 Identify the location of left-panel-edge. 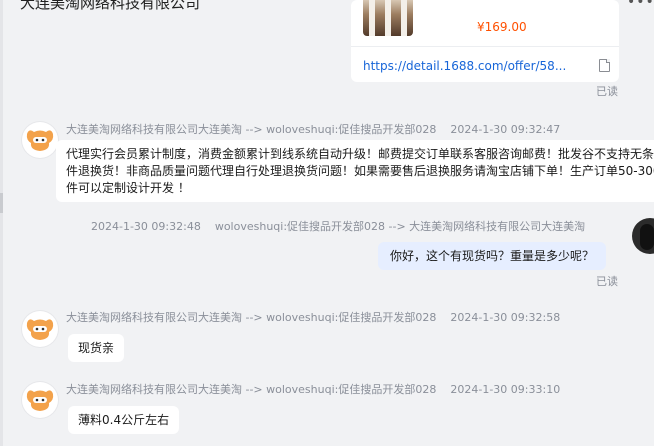
(1, 223).